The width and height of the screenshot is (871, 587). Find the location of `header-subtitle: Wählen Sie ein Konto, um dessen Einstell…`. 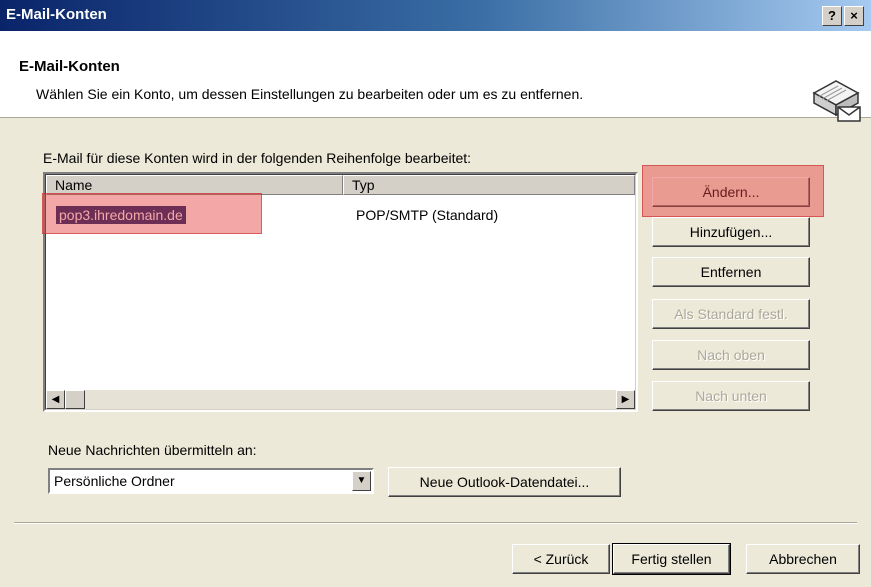

header-subtitle: Wählen Sie ein Konto, um dessen Einstell… is located at coordinates (310, 94).